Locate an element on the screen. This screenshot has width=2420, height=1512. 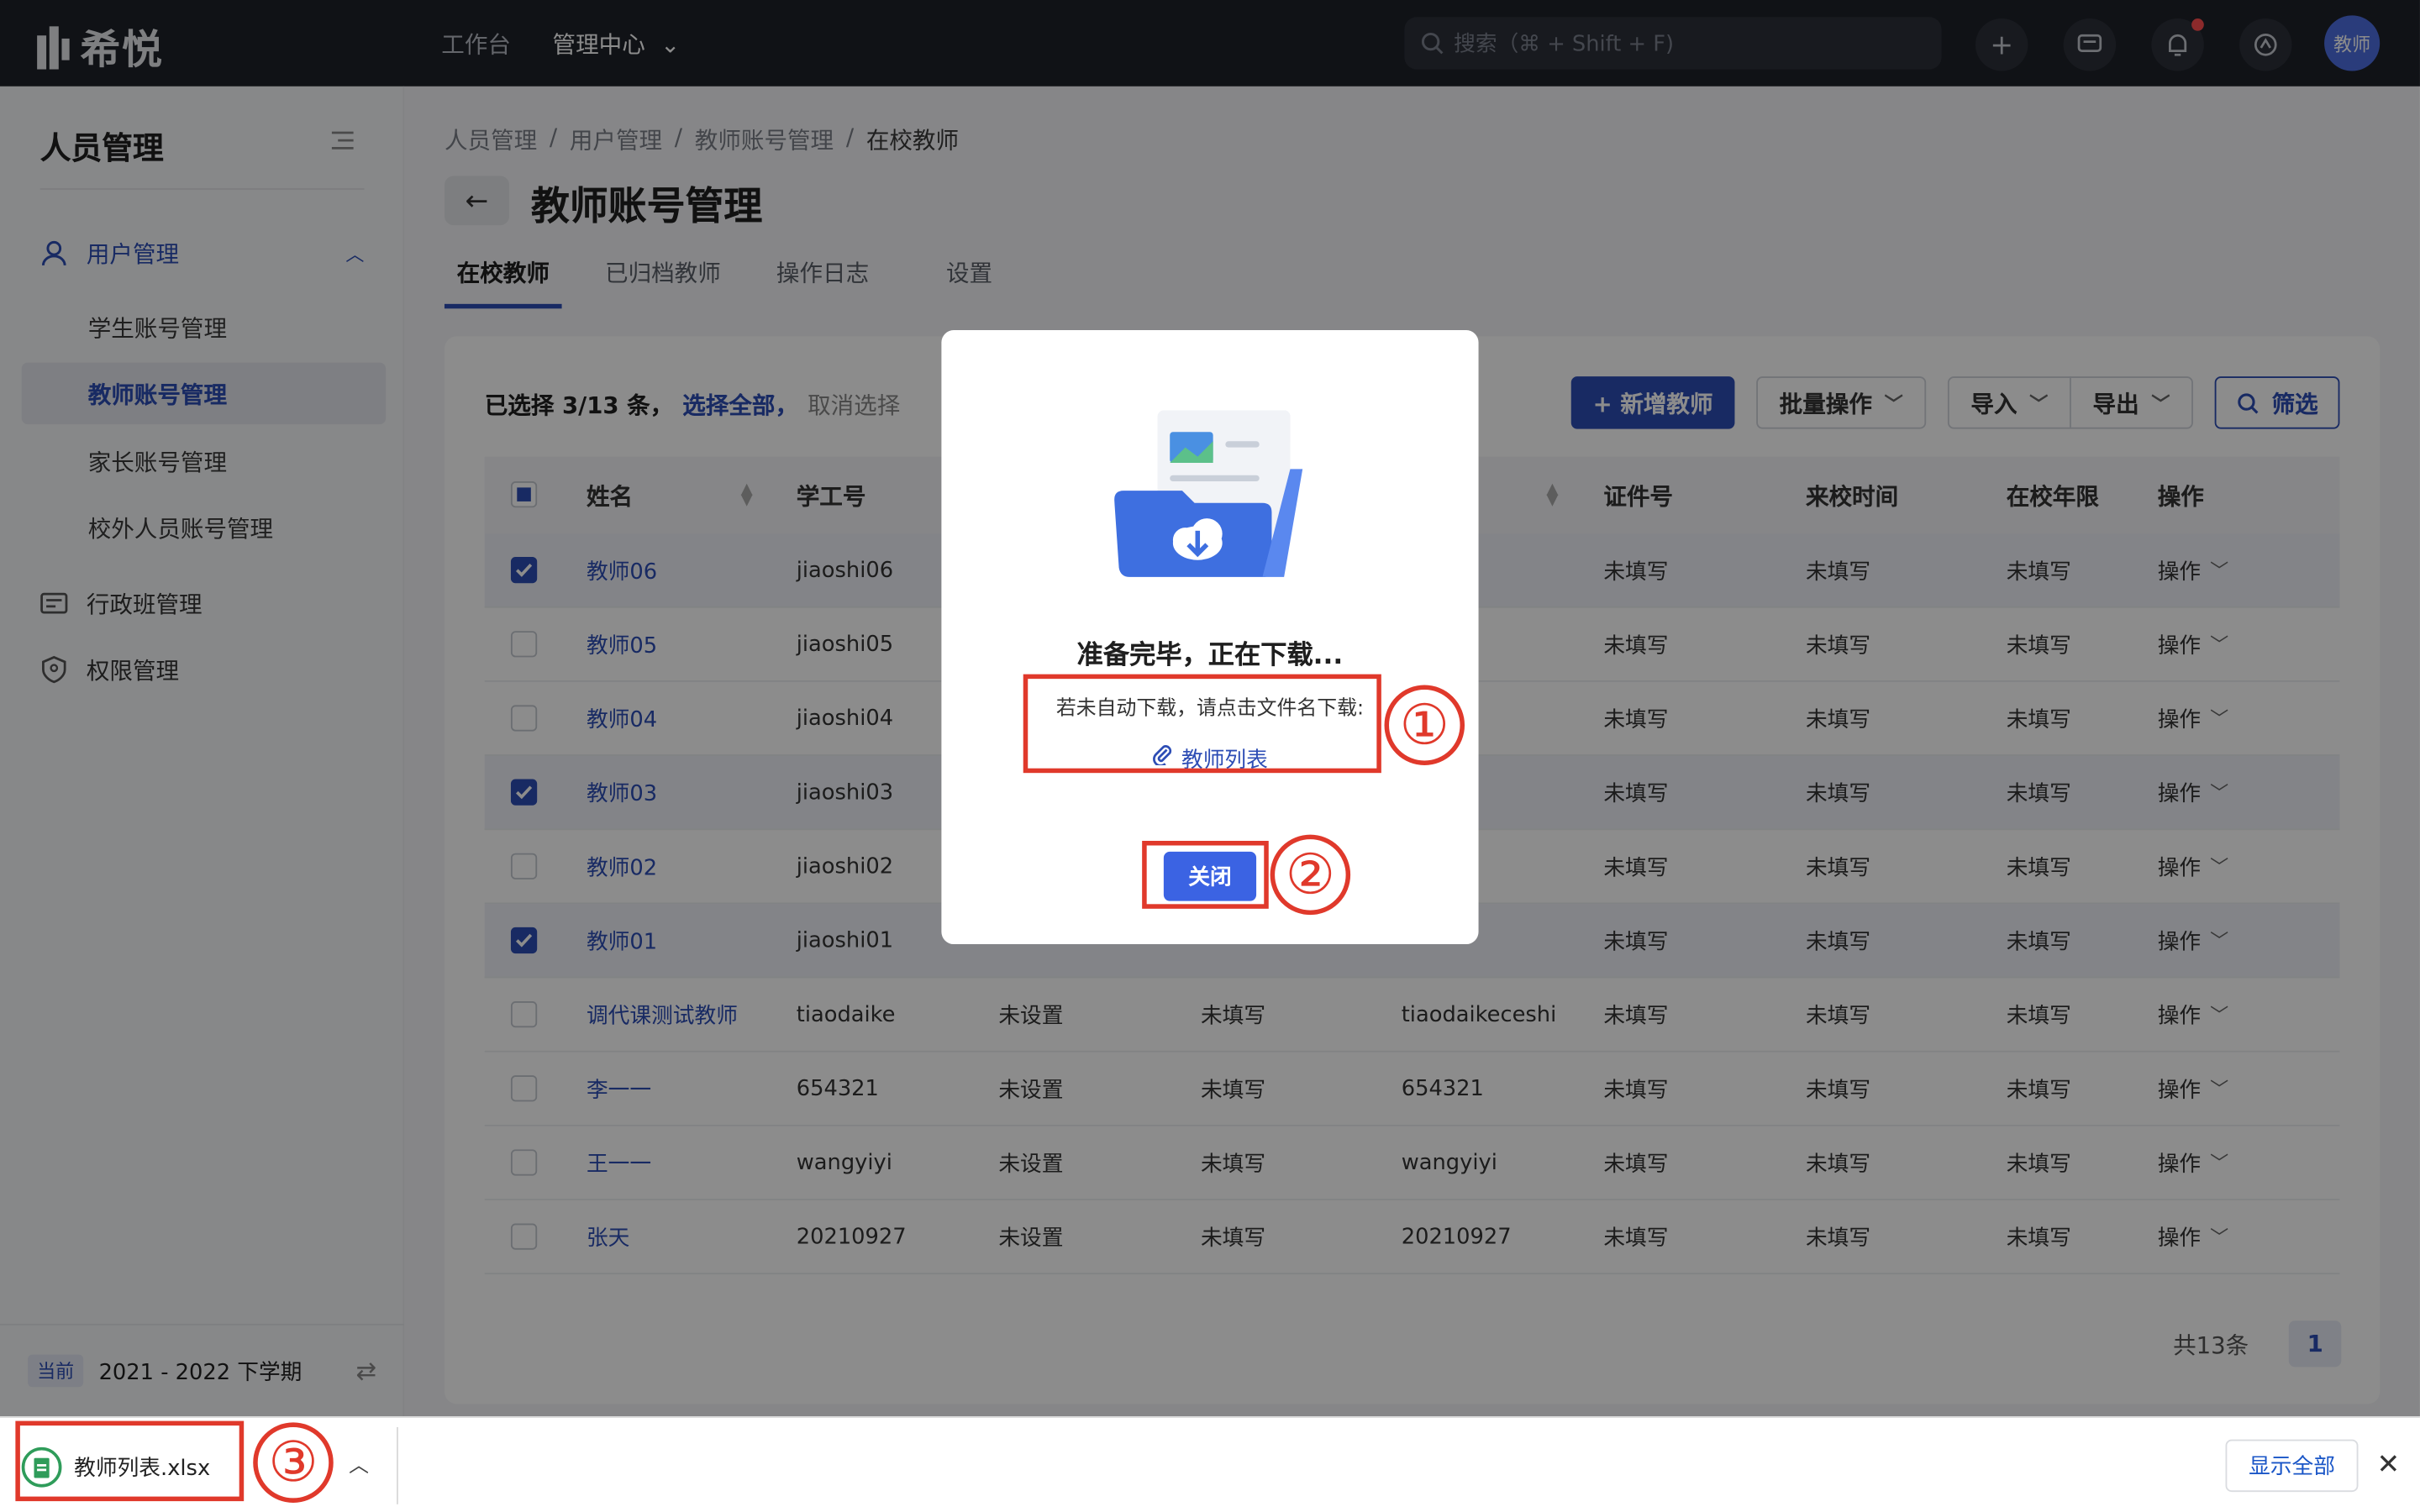
download-bar: 教师列表.xlsx ③ ︿ 显示全部 ✕ is located at coordinates (1210, 1464).